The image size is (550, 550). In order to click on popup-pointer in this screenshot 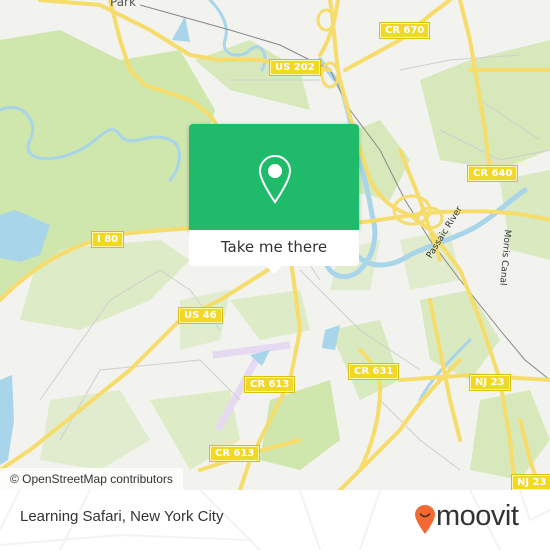, I will do `click(274, 269)`.